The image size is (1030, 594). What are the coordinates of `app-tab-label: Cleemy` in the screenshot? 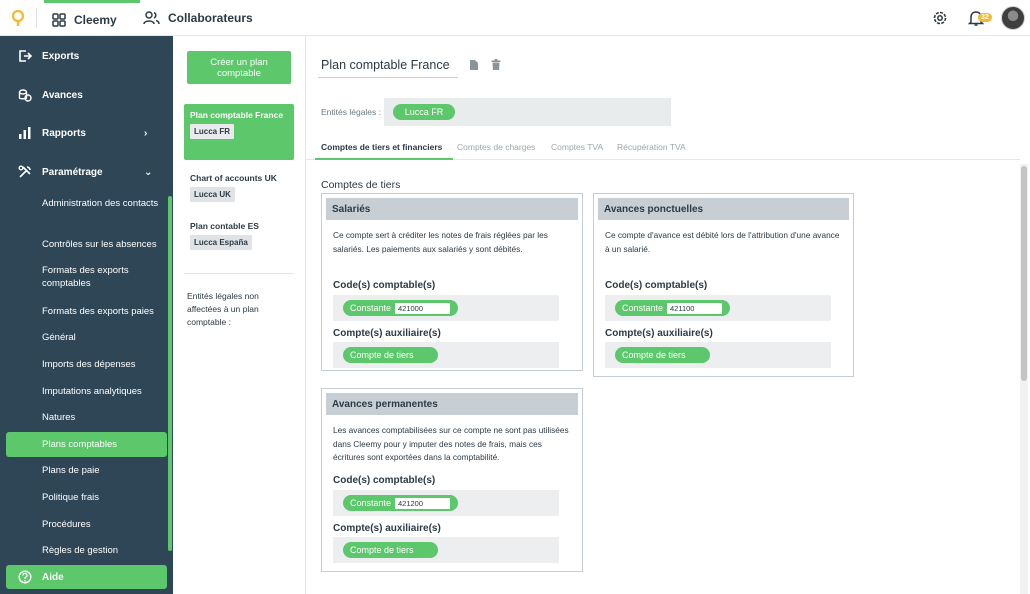 It's located at (95, 19).